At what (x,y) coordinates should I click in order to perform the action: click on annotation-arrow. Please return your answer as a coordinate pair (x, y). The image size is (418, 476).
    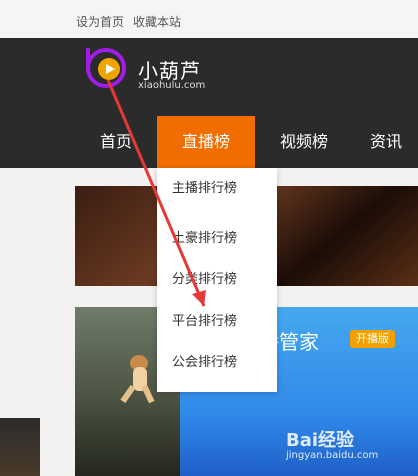
    Looking at the image, I should click on (156, 193).